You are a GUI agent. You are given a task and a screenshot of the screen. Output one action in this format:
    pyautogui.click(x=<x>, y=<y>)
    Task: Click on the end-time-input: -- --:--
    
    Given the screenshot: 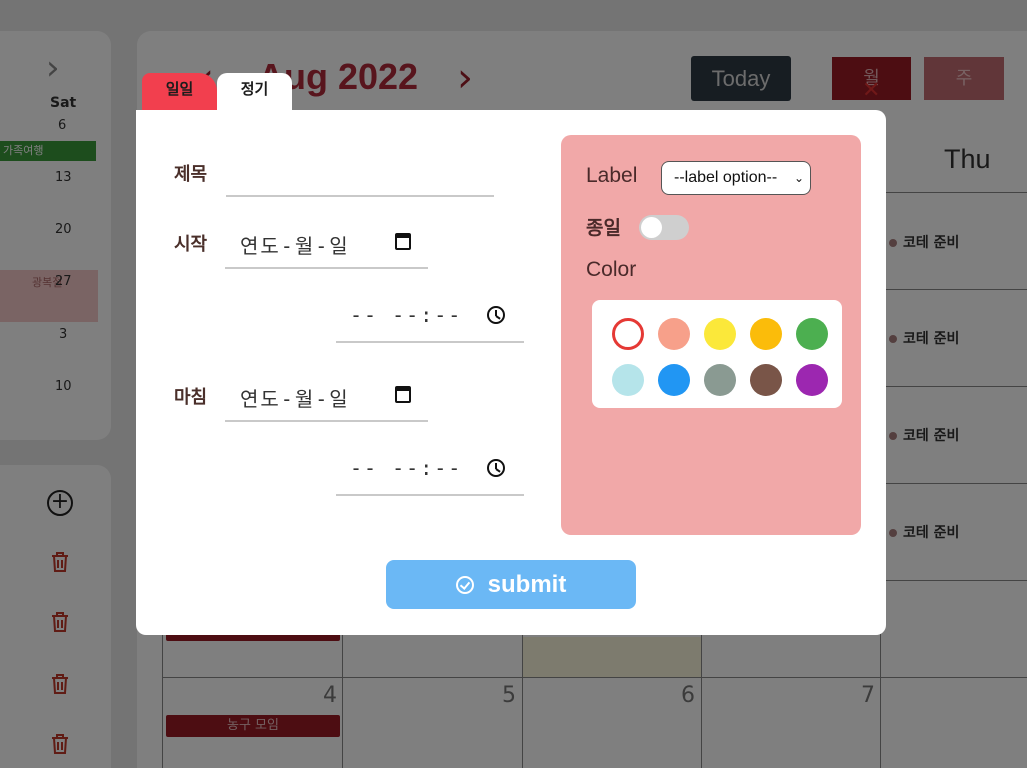 What is the action you would take?
    pyautogui.click(x=406, y=468)
    